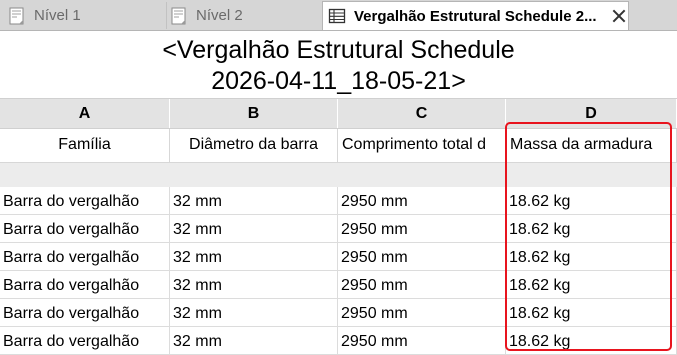 Image resolution: width=677 pixels, height=355 pixels. I want to click on tab-nivel-2: Nível 2, so click(243, 15).